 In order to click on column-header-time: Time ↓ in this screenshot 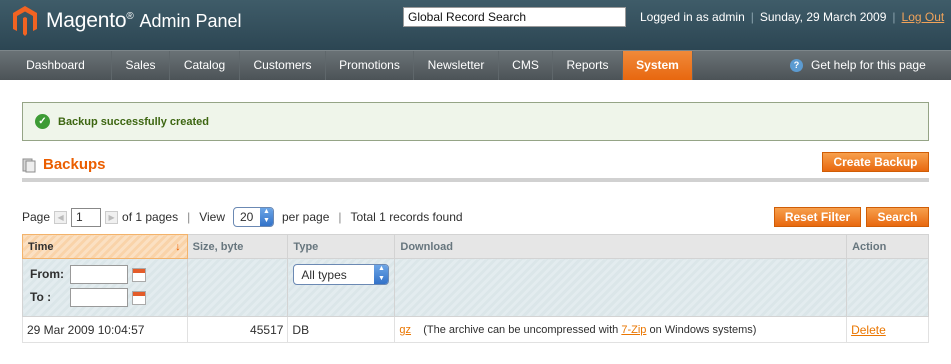, I will do `click(105, 246)`.